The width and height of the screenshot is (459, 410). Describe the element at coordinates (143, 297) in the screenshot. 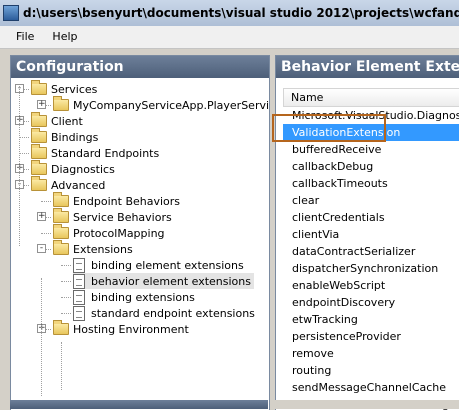

I see `tree-node-label: binding extensions` at that location.